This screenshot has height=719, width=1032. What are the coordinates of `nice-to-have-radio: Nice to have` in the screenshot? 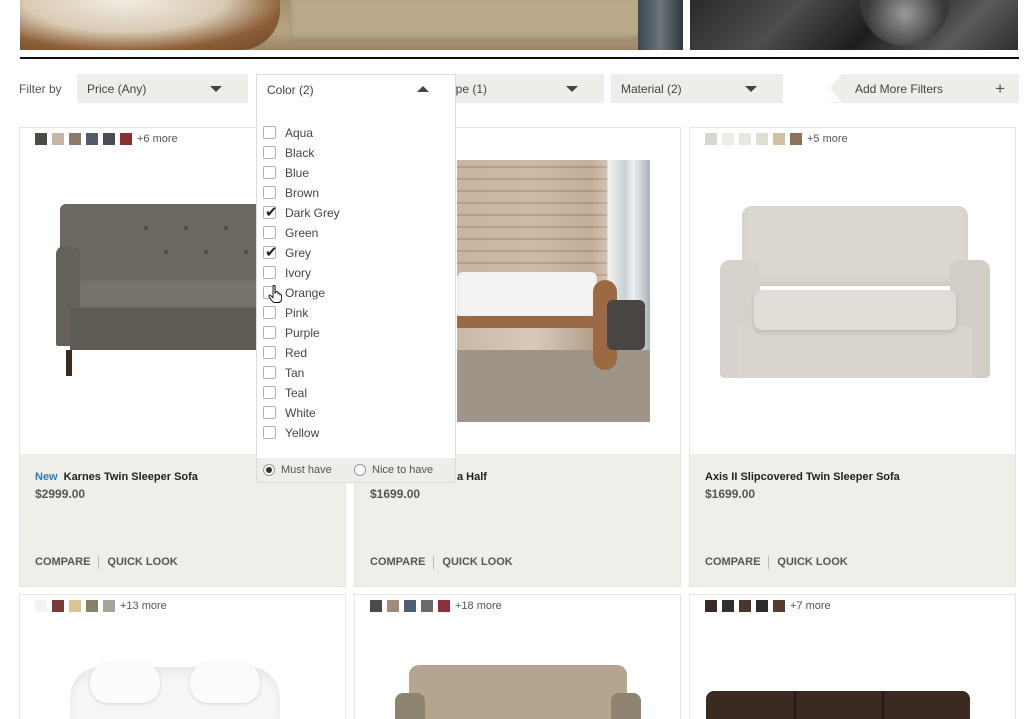 It's located at (393, 470).